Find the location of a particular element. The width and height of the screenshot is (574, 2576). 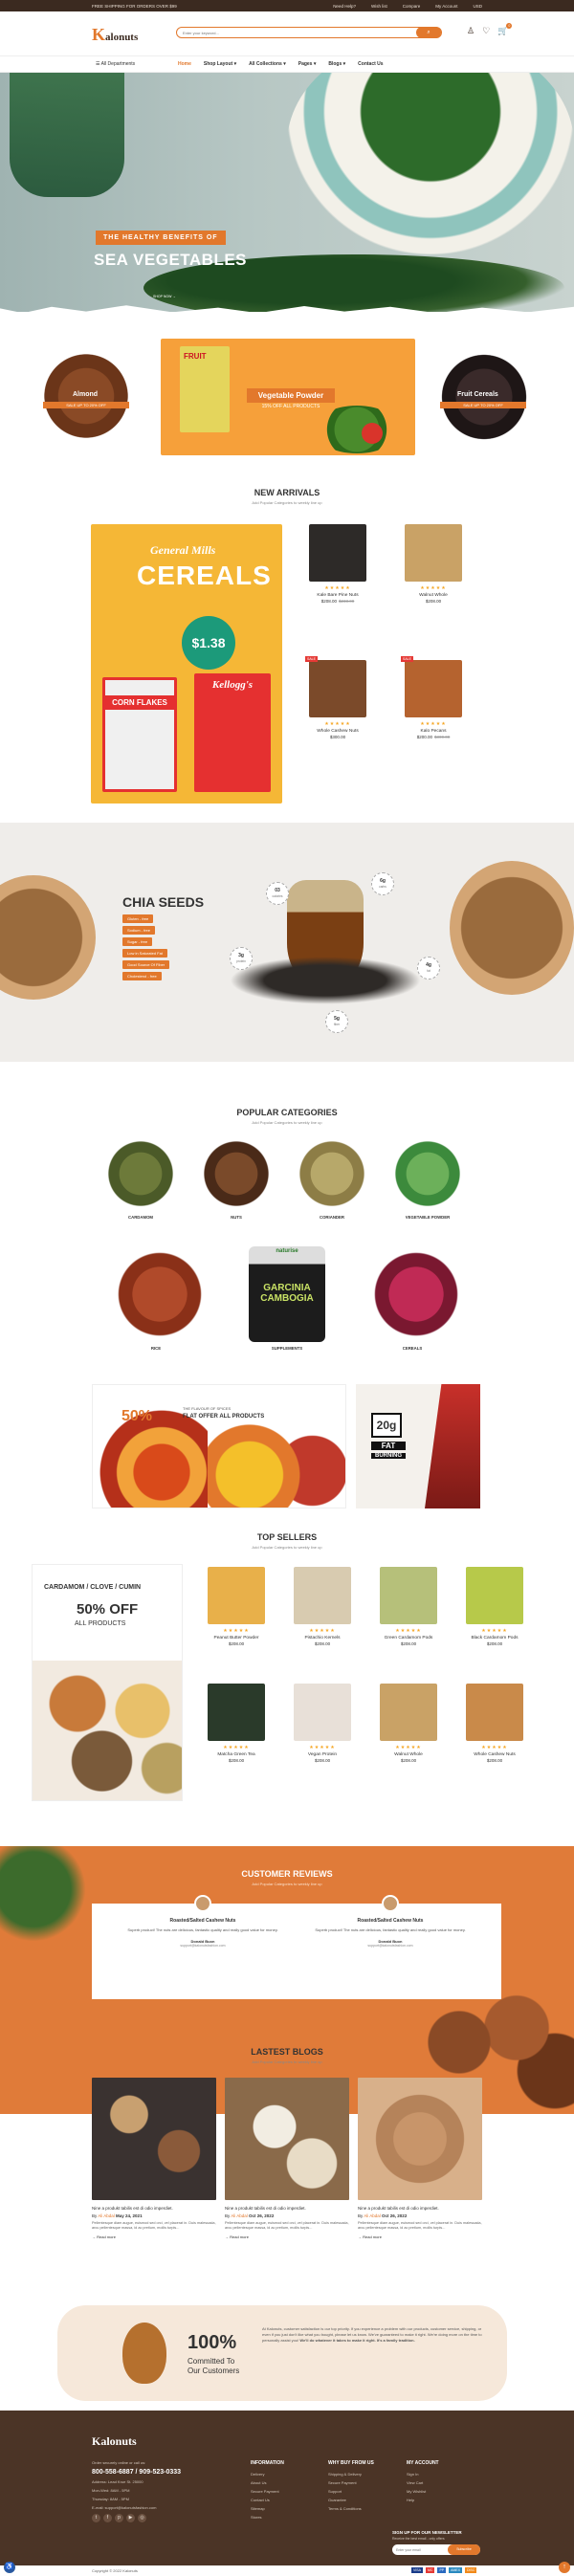

product-name: Matcha Green Tea is located at coordinates (236, 1755).